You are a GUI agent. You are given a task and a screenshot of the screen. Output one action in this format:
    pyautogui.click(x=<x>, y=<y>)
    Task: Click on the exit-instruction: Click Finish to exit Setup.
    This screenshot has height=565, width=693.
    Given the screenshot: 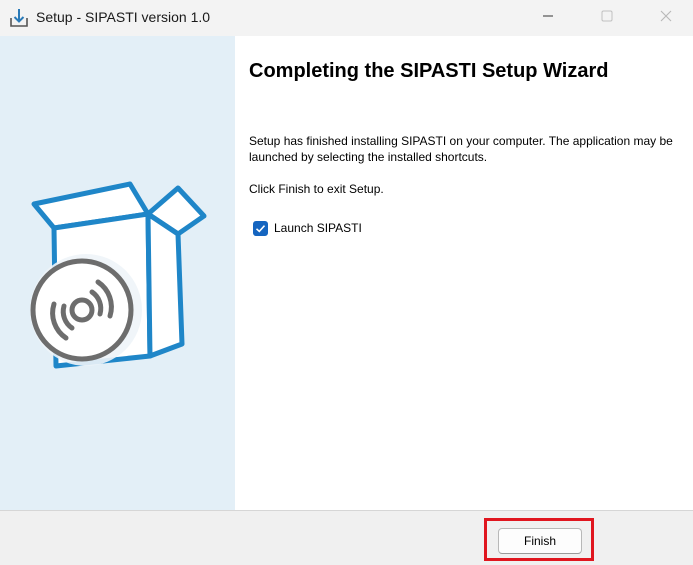 What is the action you would take?
    pyautogui.click(x=316, y=189)
    